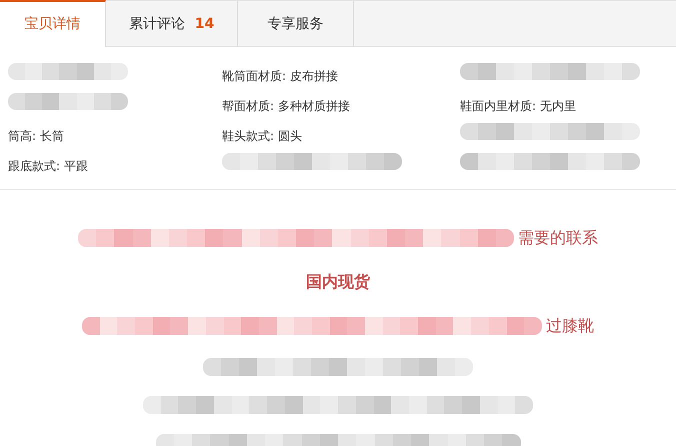 This screenshot has width=676, height=446. I want to click on attribute-text: 鞋面内里材质: 无内里, so click(518, 106).